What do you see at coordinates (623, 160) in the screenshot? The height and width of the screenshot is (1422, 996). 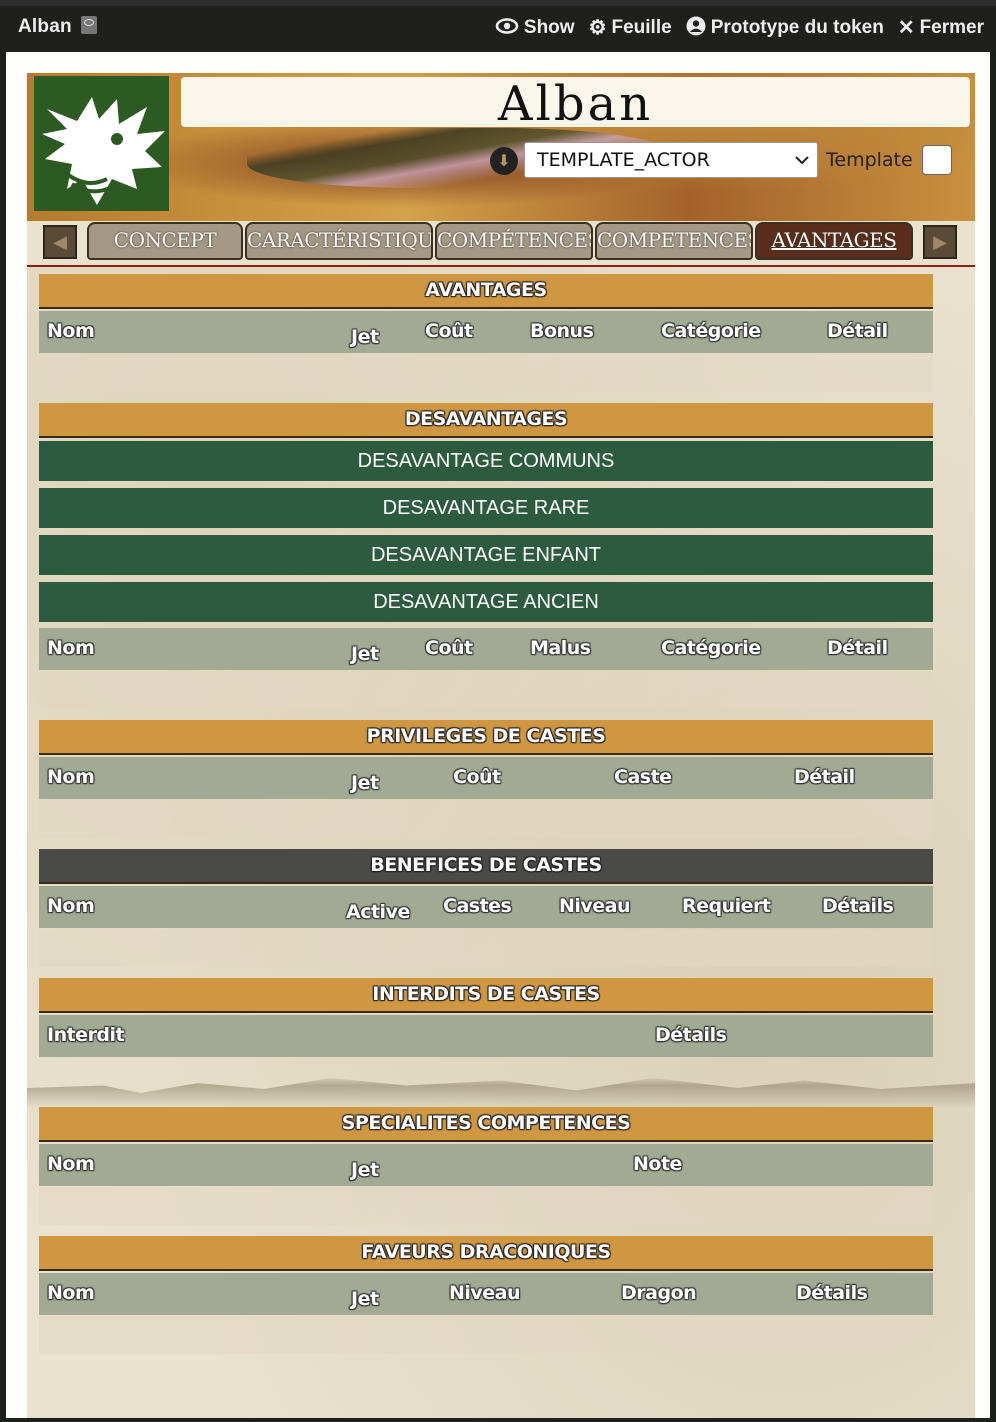 I see `actor-template-value: TEMPLATE_ACTOR` at bounding box center [623, 160].